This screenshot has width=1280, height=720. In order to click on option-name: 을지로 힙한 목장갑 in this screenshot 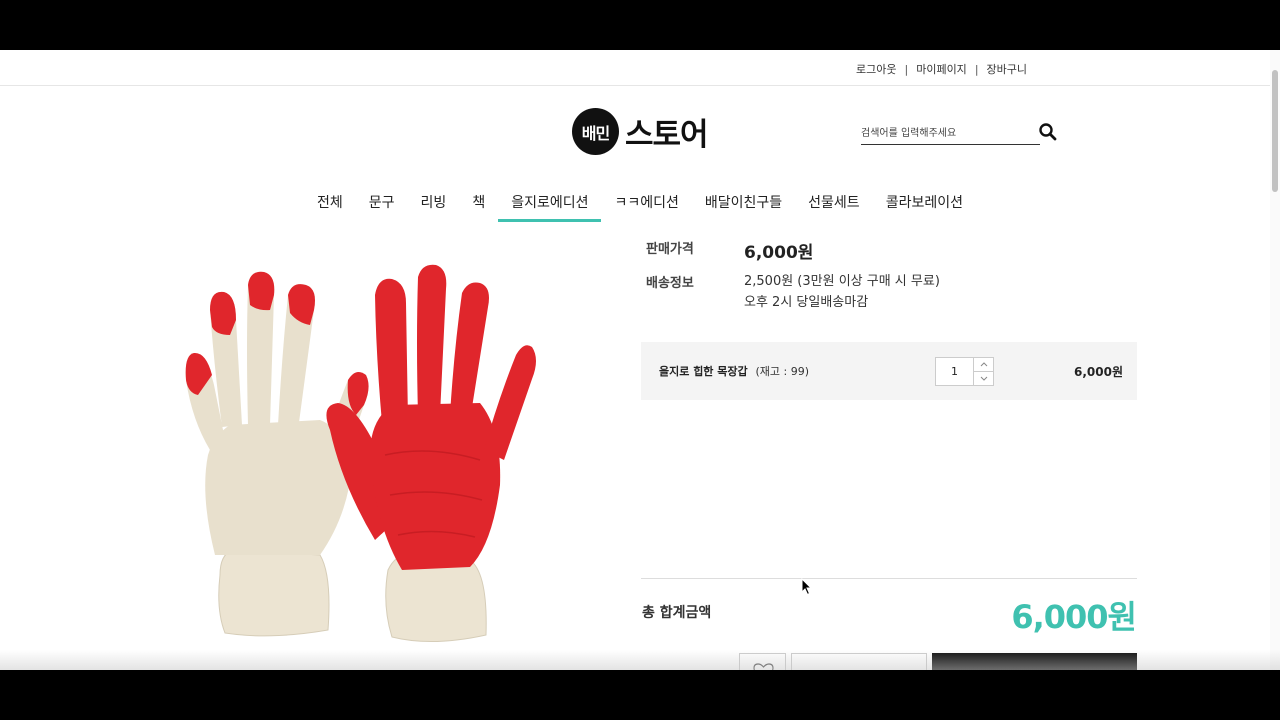, I will do `click(703, 371)`.